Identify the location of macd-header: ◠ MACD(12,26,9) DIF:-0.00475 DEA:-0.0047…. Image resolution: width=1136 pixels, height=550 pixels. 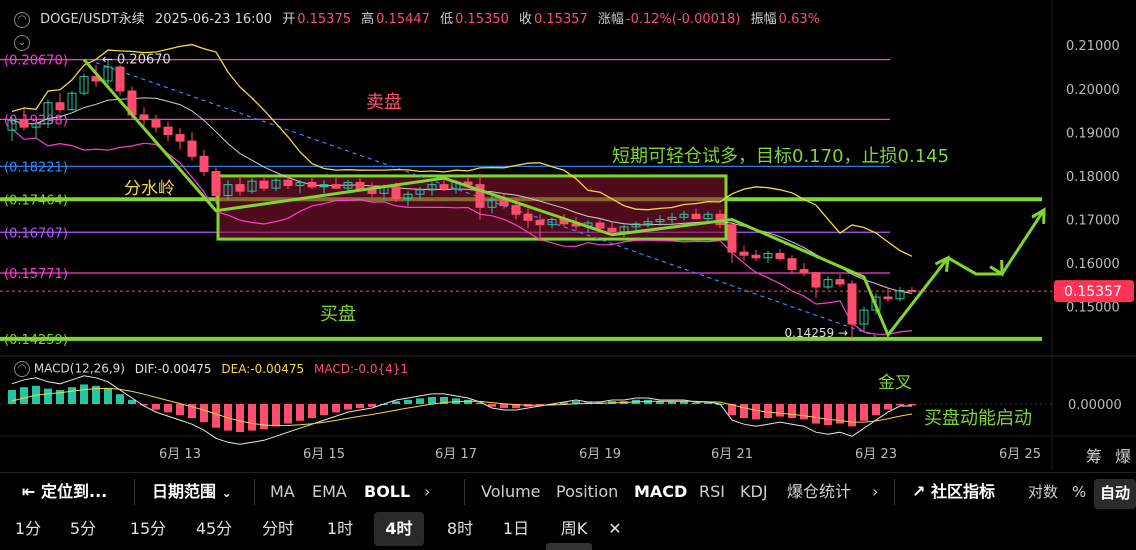
(211, 369).